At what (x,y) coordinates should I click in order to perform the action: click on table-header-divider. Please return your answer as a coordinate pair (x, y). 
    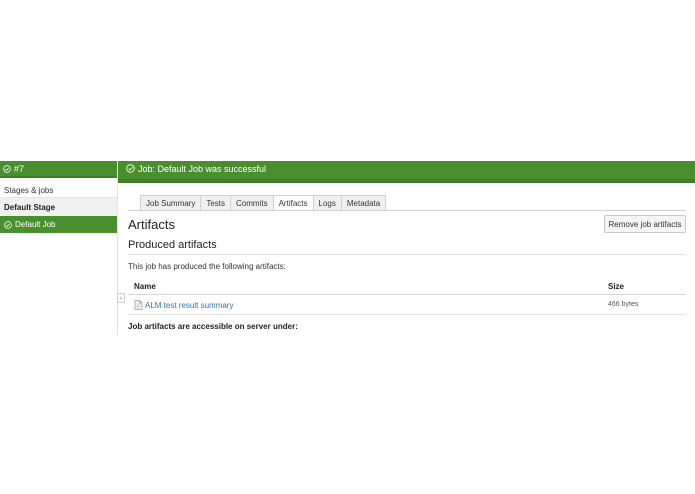
    Looking at the image, I should click on (407, 294).